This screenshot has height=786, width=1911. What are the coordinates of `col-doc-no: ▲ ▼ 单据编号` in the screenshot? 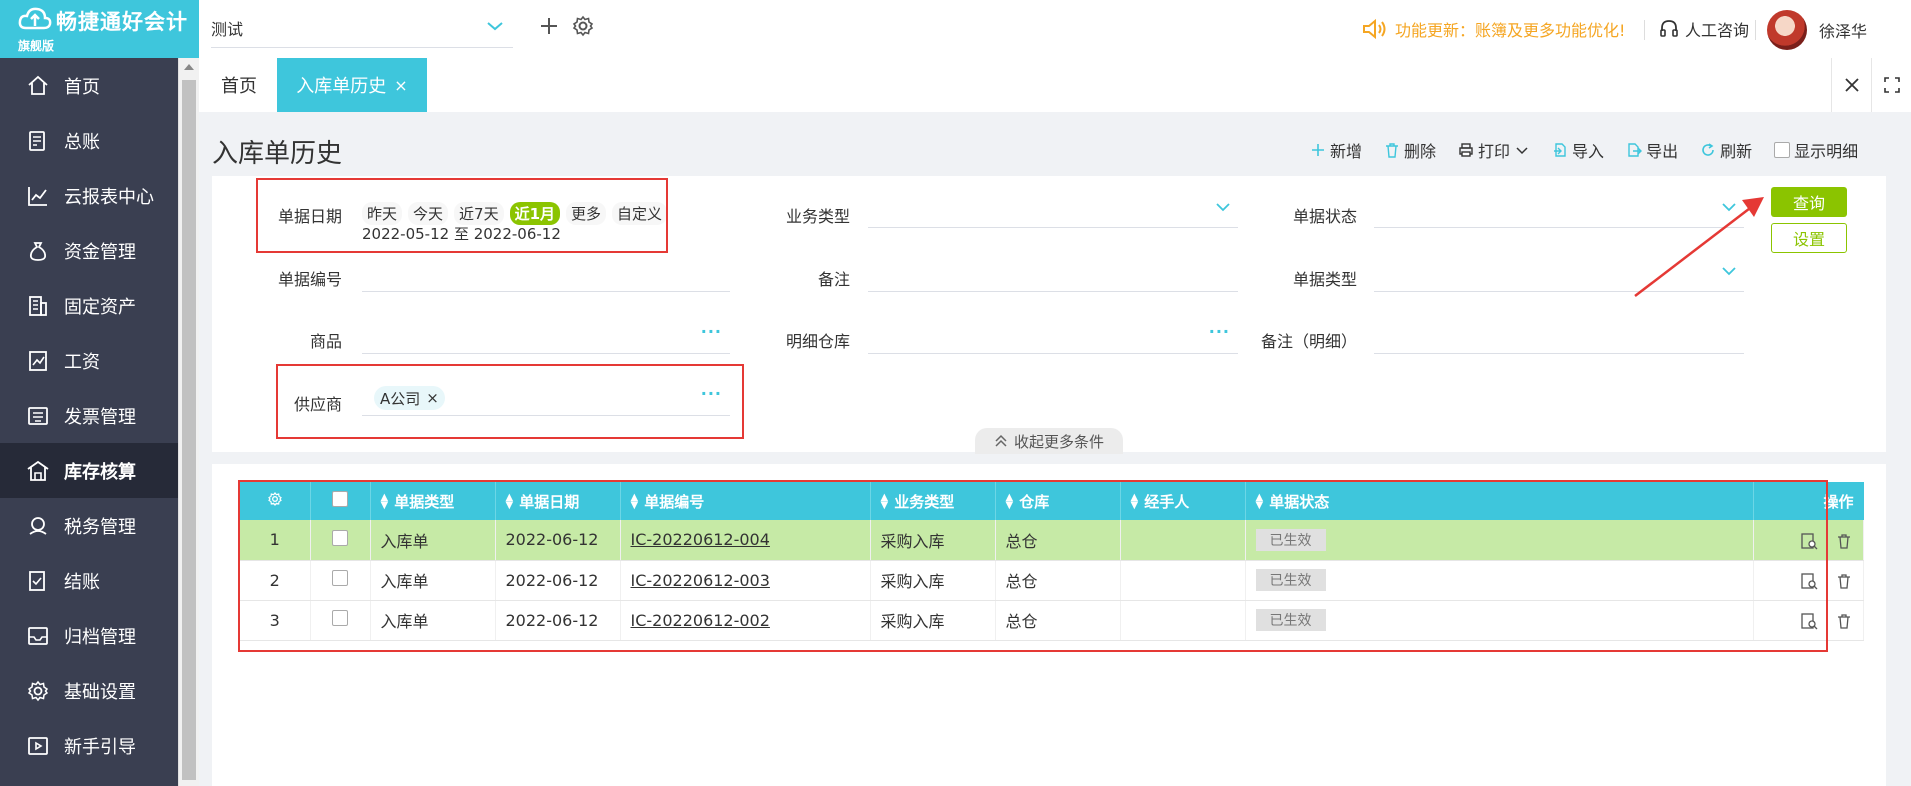 It's located at (745, 501).